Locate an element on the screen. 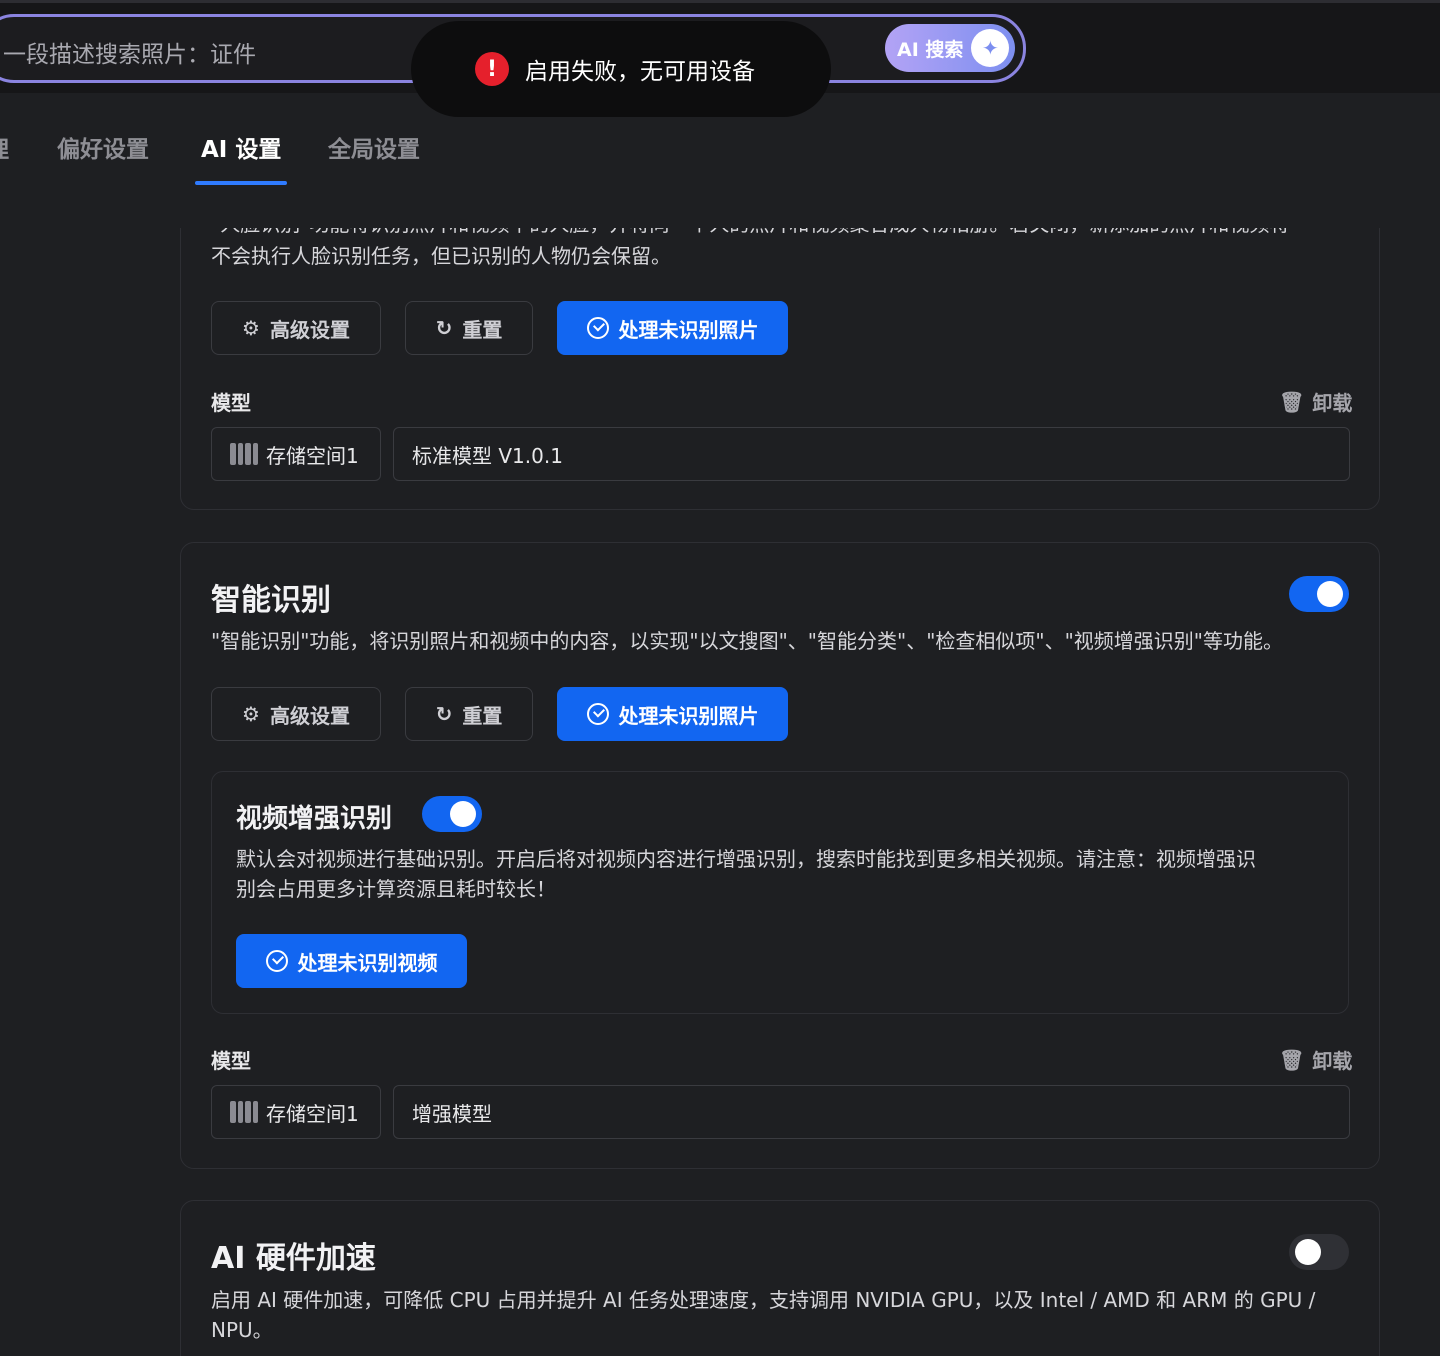  smart-reset-button: ↻ 重置 is located at coordinates (469, 714).